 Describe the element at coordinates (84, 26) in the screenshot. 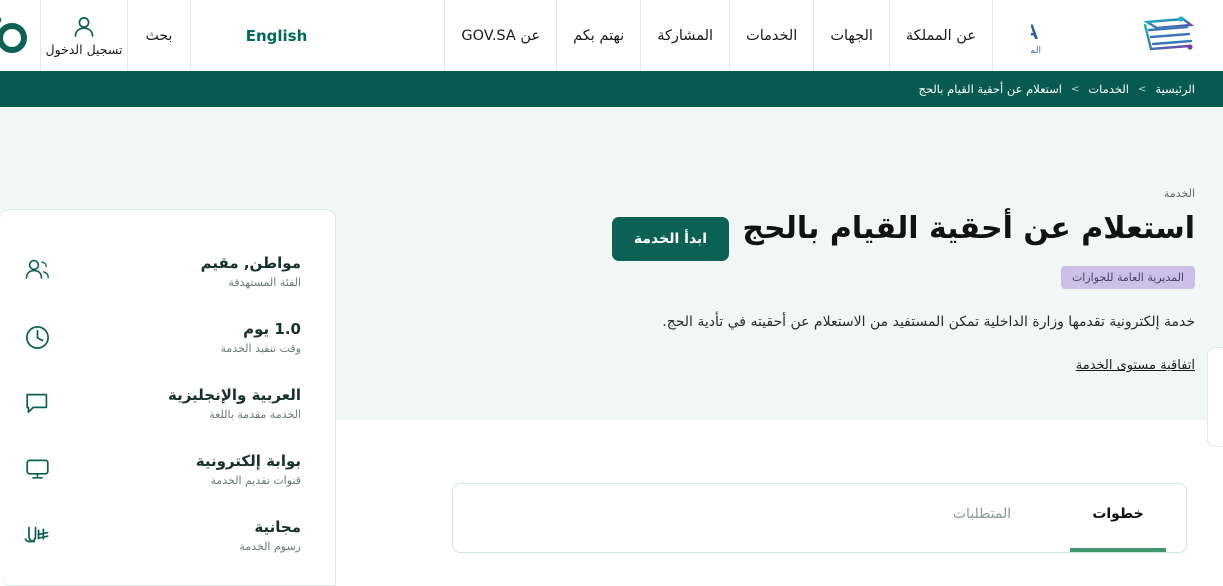

I see `user-icon` at that location.